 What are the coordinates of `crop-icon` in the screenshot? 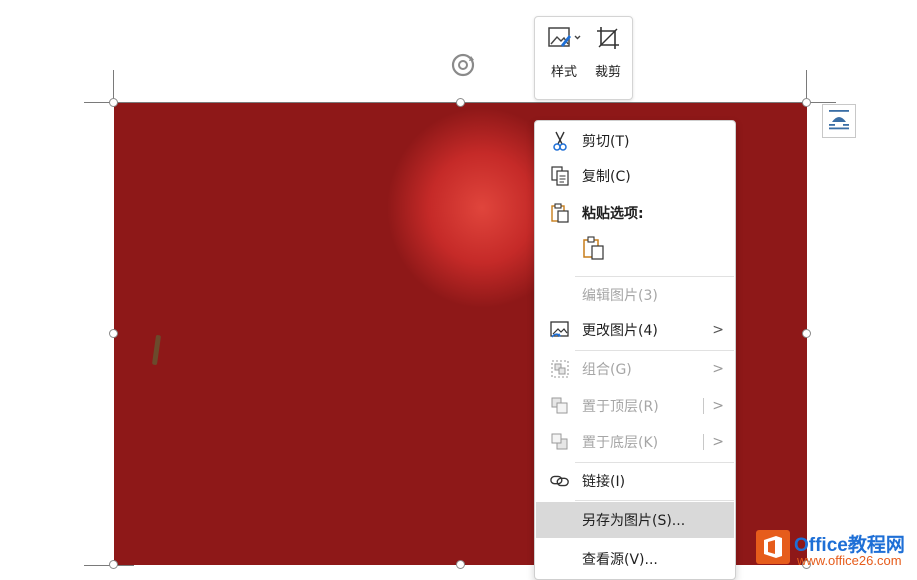 It's located at (608, 40).